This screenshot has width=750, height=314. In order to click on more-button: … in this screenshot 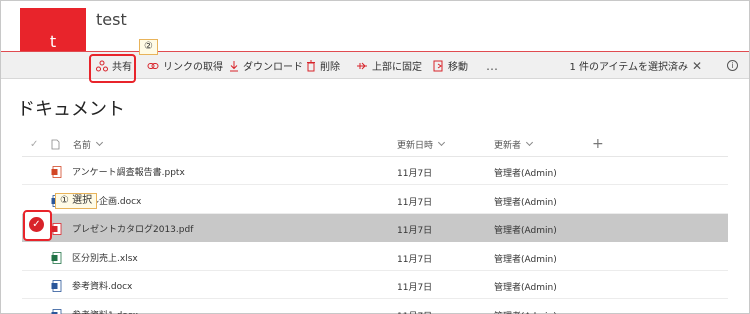, I will do `click(492, 65)`.